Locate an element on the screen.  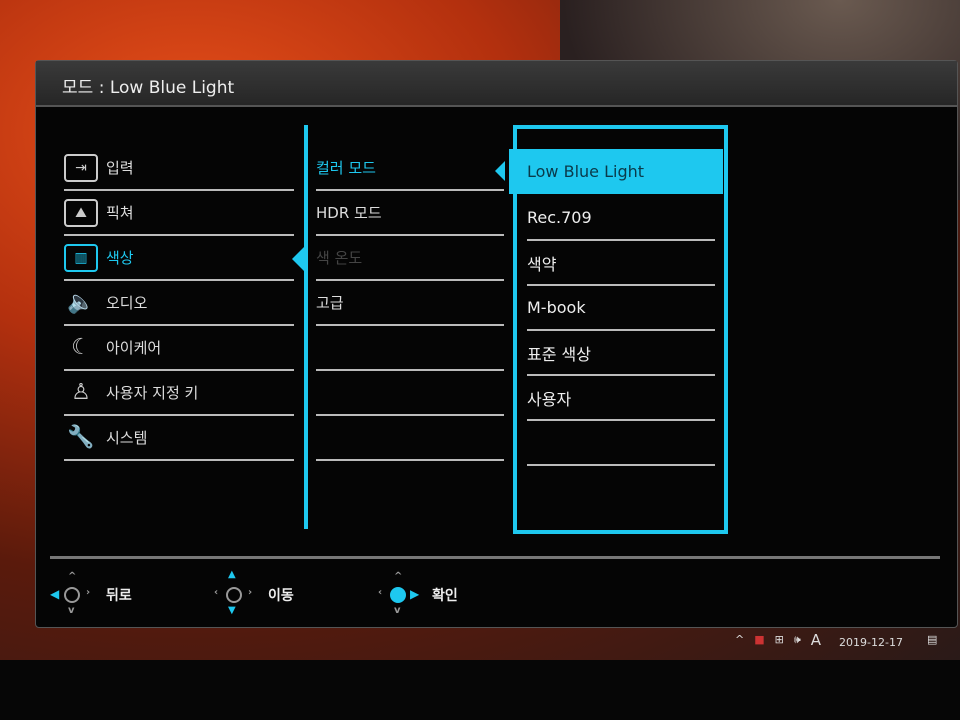
menu-item-label: 사용자 지정 키 is located at coordinates (152, 393).